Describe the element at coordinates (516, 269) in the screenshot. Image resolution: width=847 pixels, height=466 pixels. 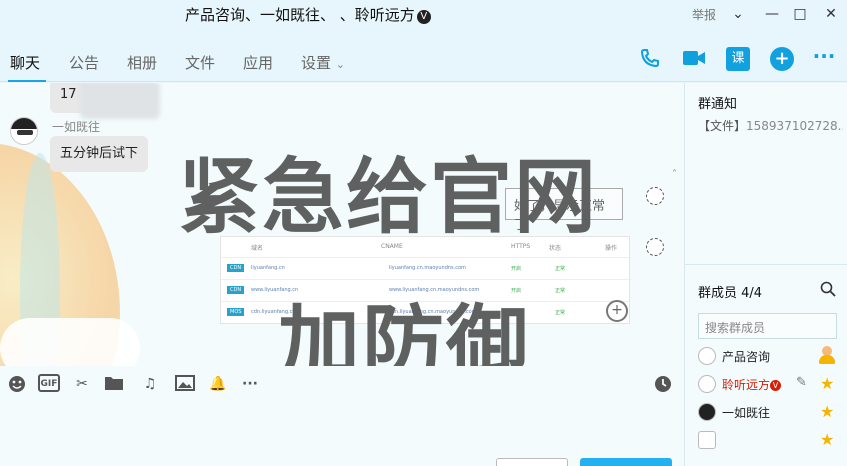
I see `https-cell: 开启` at that location.